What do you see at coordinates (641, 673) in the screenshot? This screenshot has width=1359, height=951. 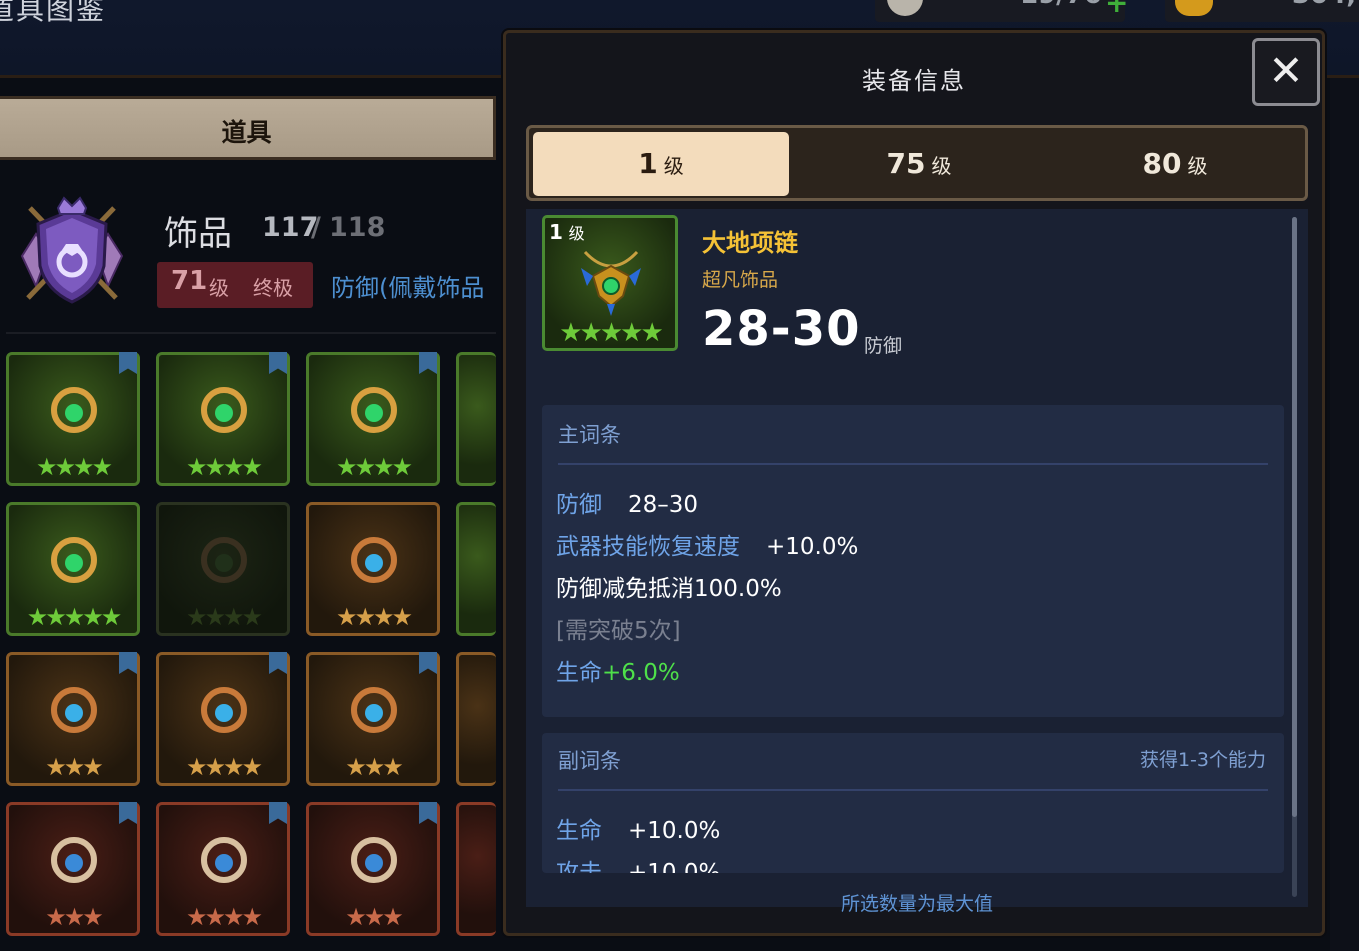 I see `attr-hp-value: +6.0%` at bounding box center [641, 673].